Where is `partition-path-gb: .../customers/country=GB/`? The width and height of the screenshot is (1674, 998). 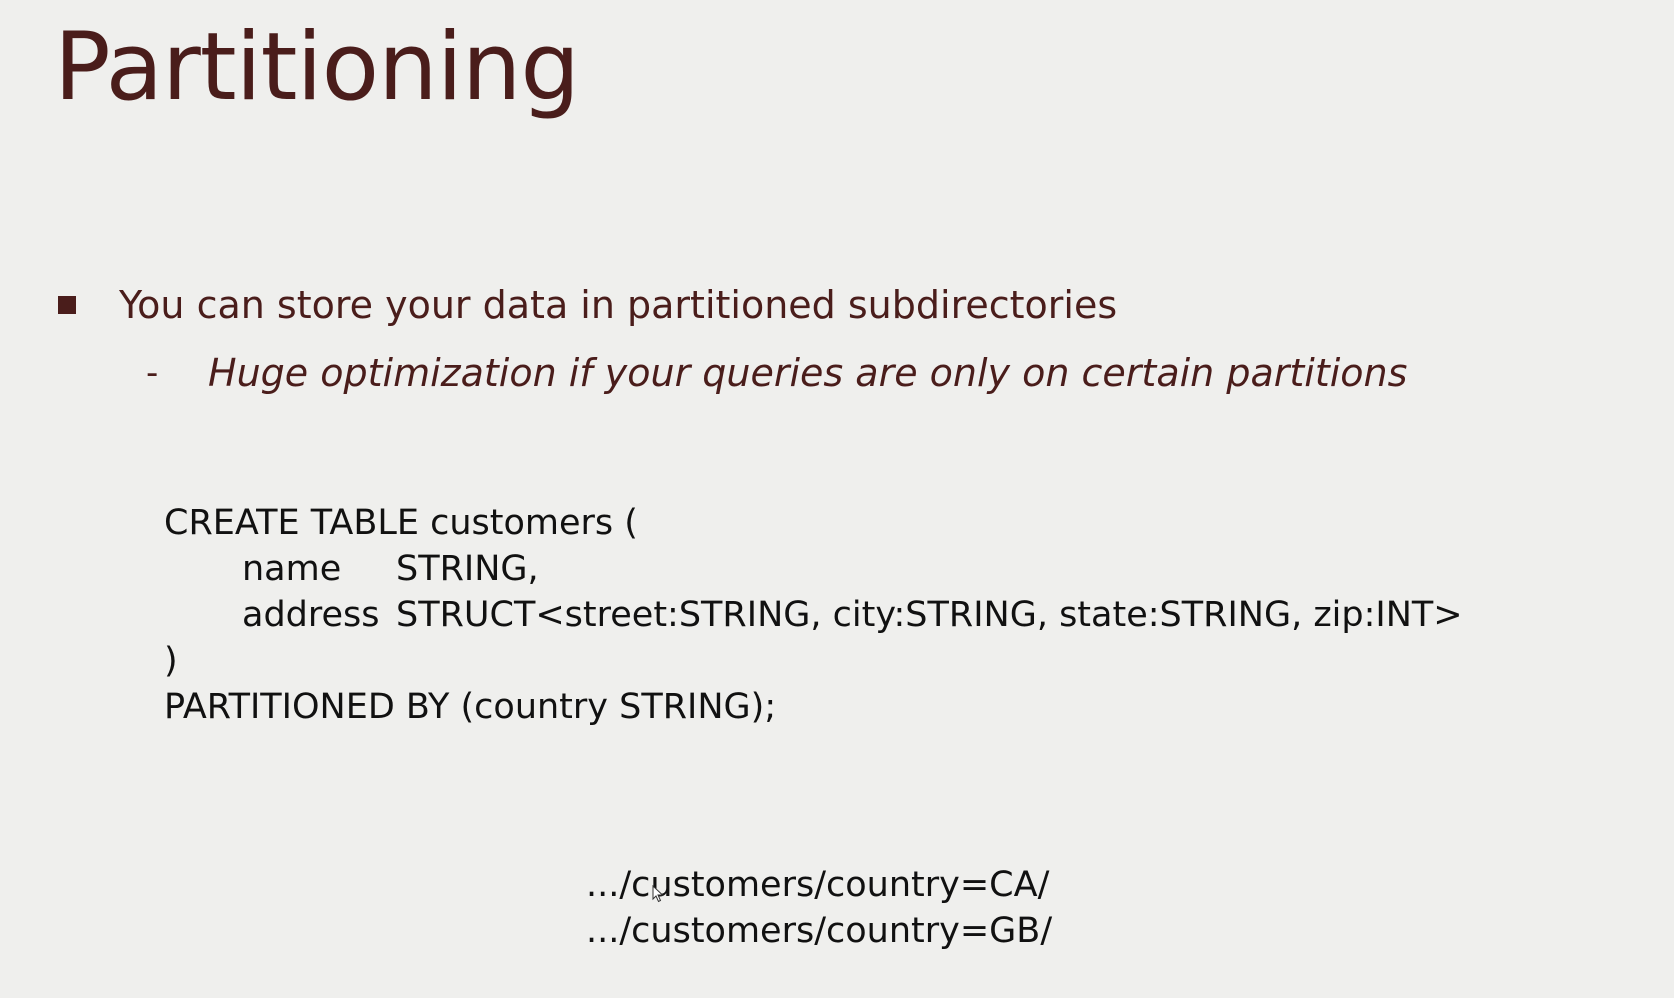 partition-path-gb: .../customers/country=GB/ is located at coordinates (819, 931).